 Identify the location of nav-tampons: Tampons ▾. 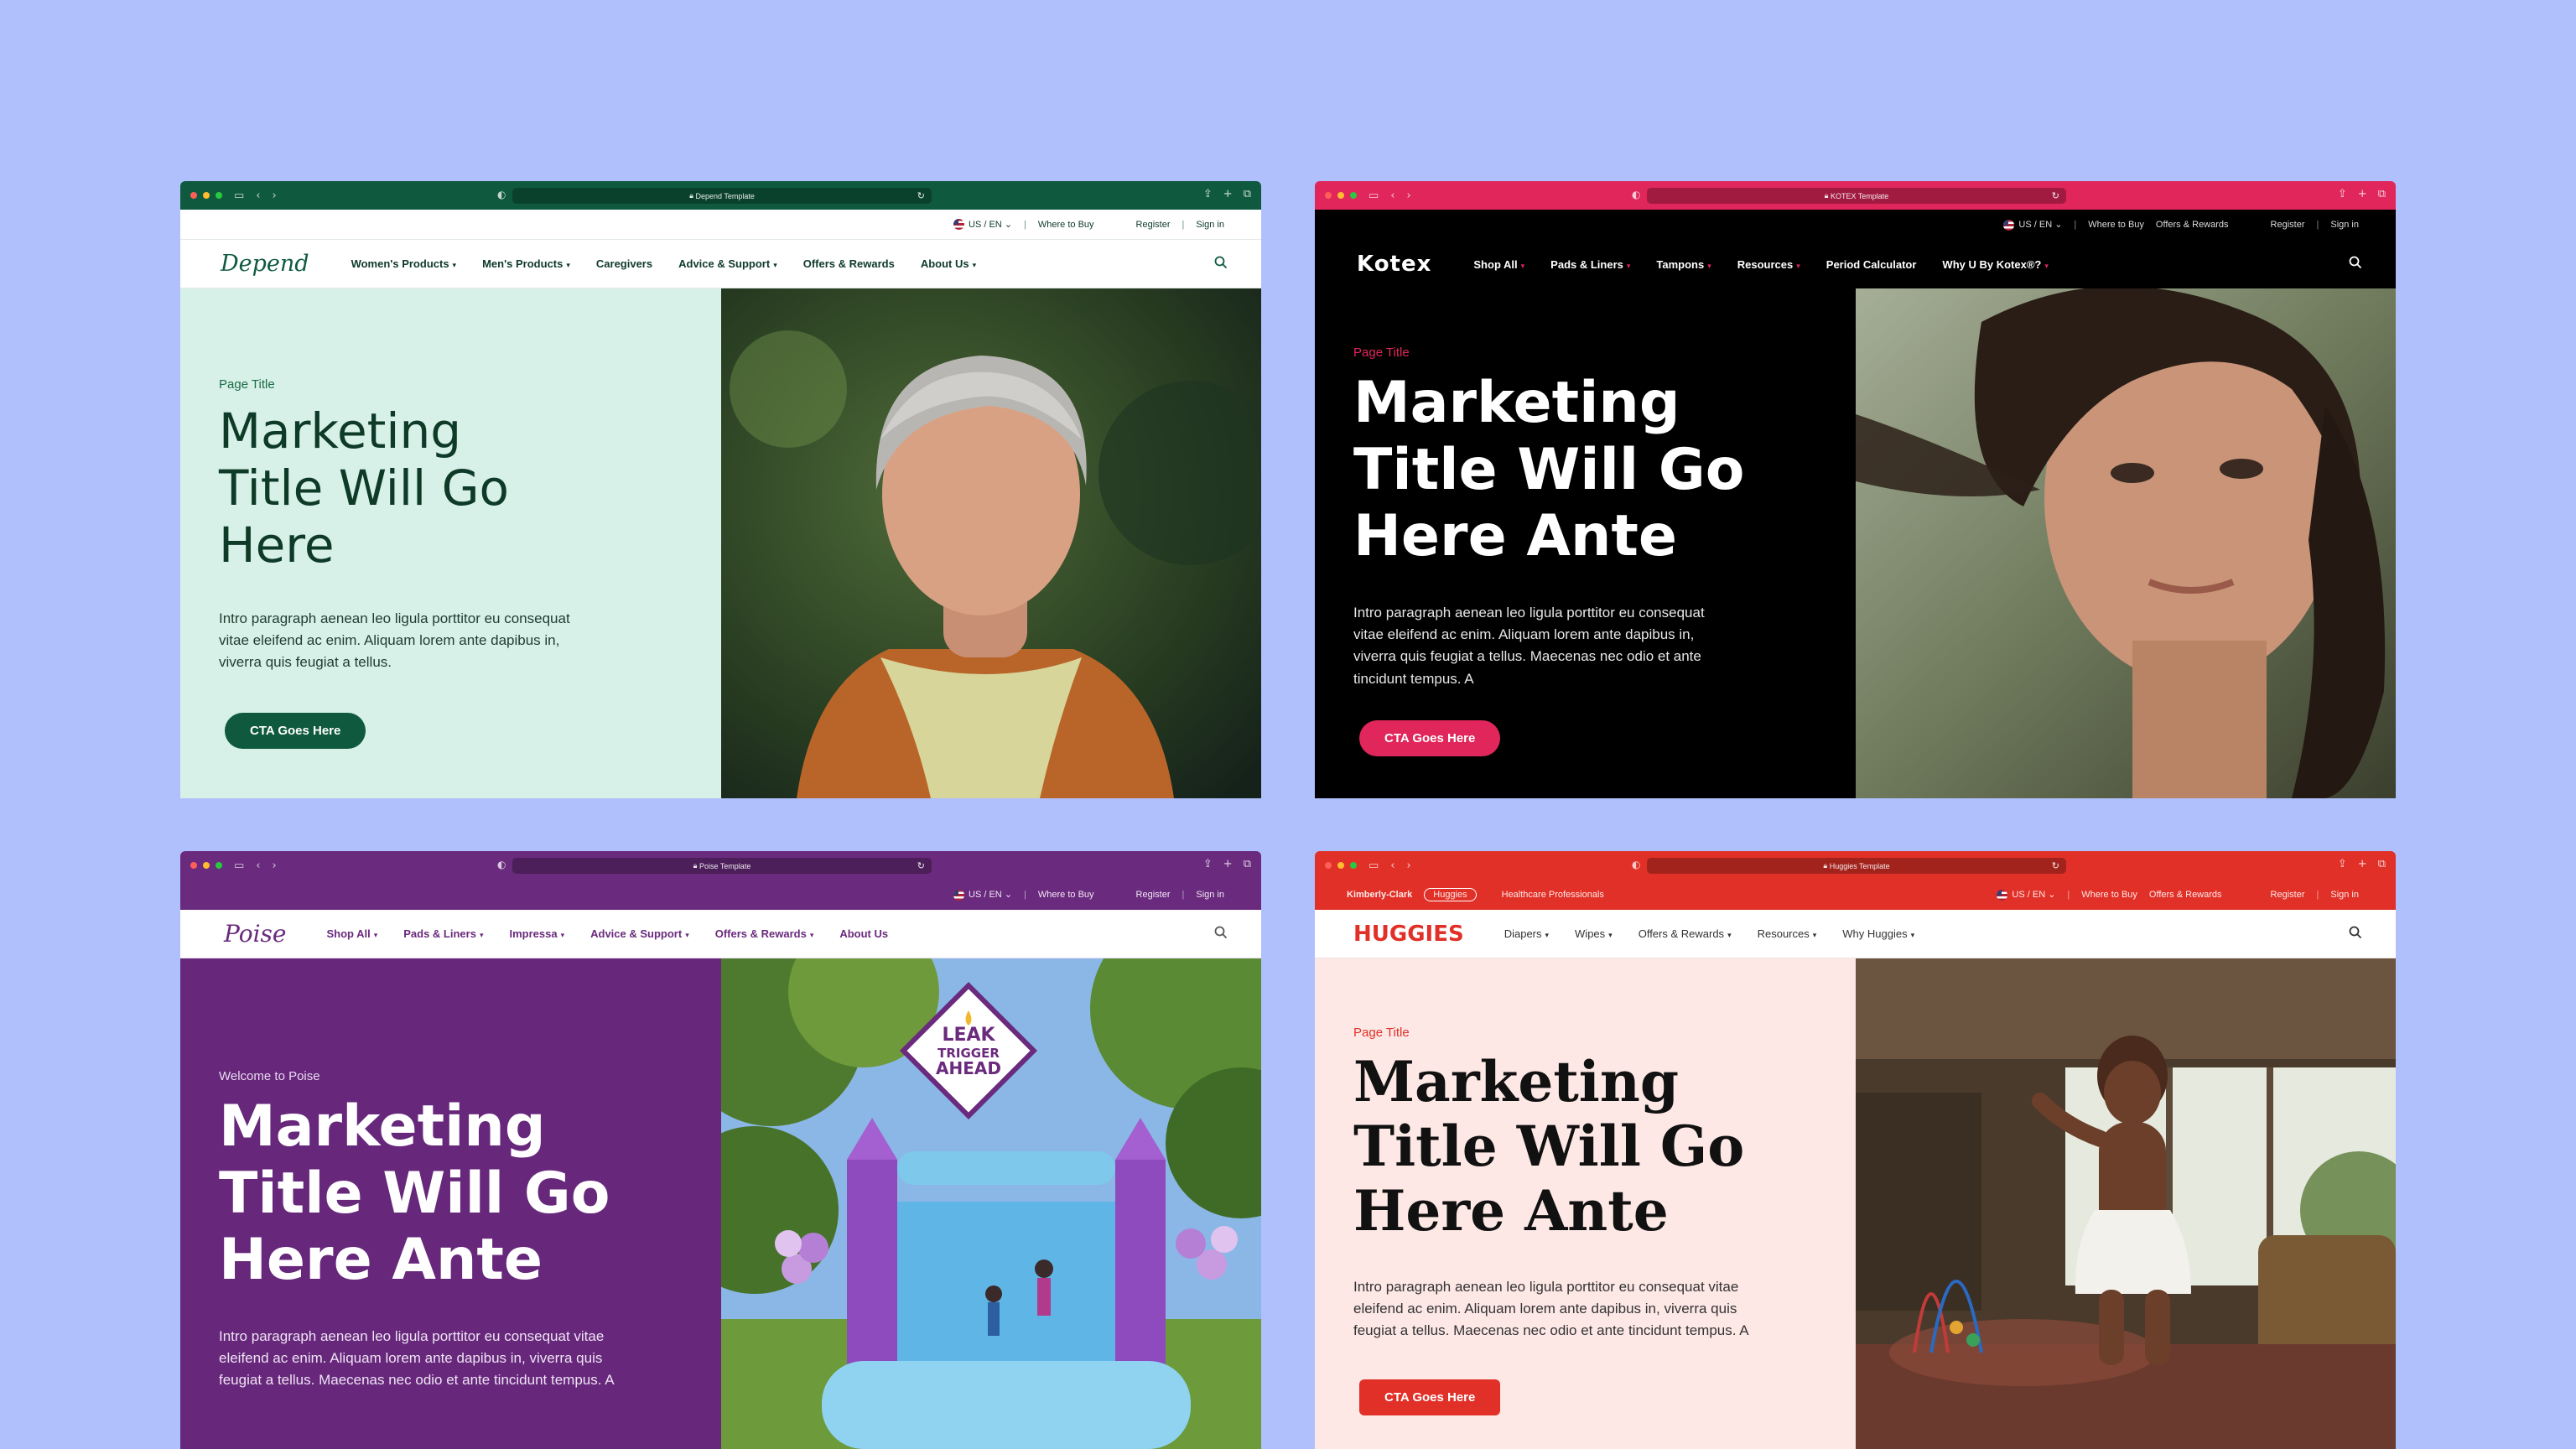
(1683, 264).